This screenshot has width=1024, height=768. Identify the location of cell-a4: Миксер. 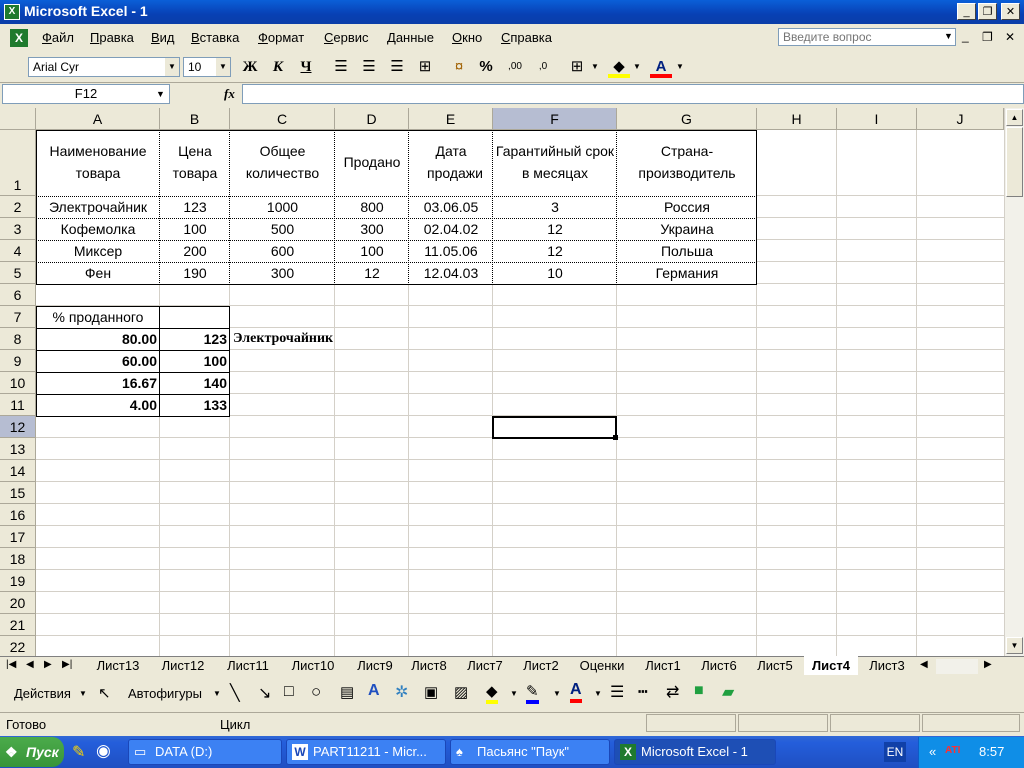
(98, 251).